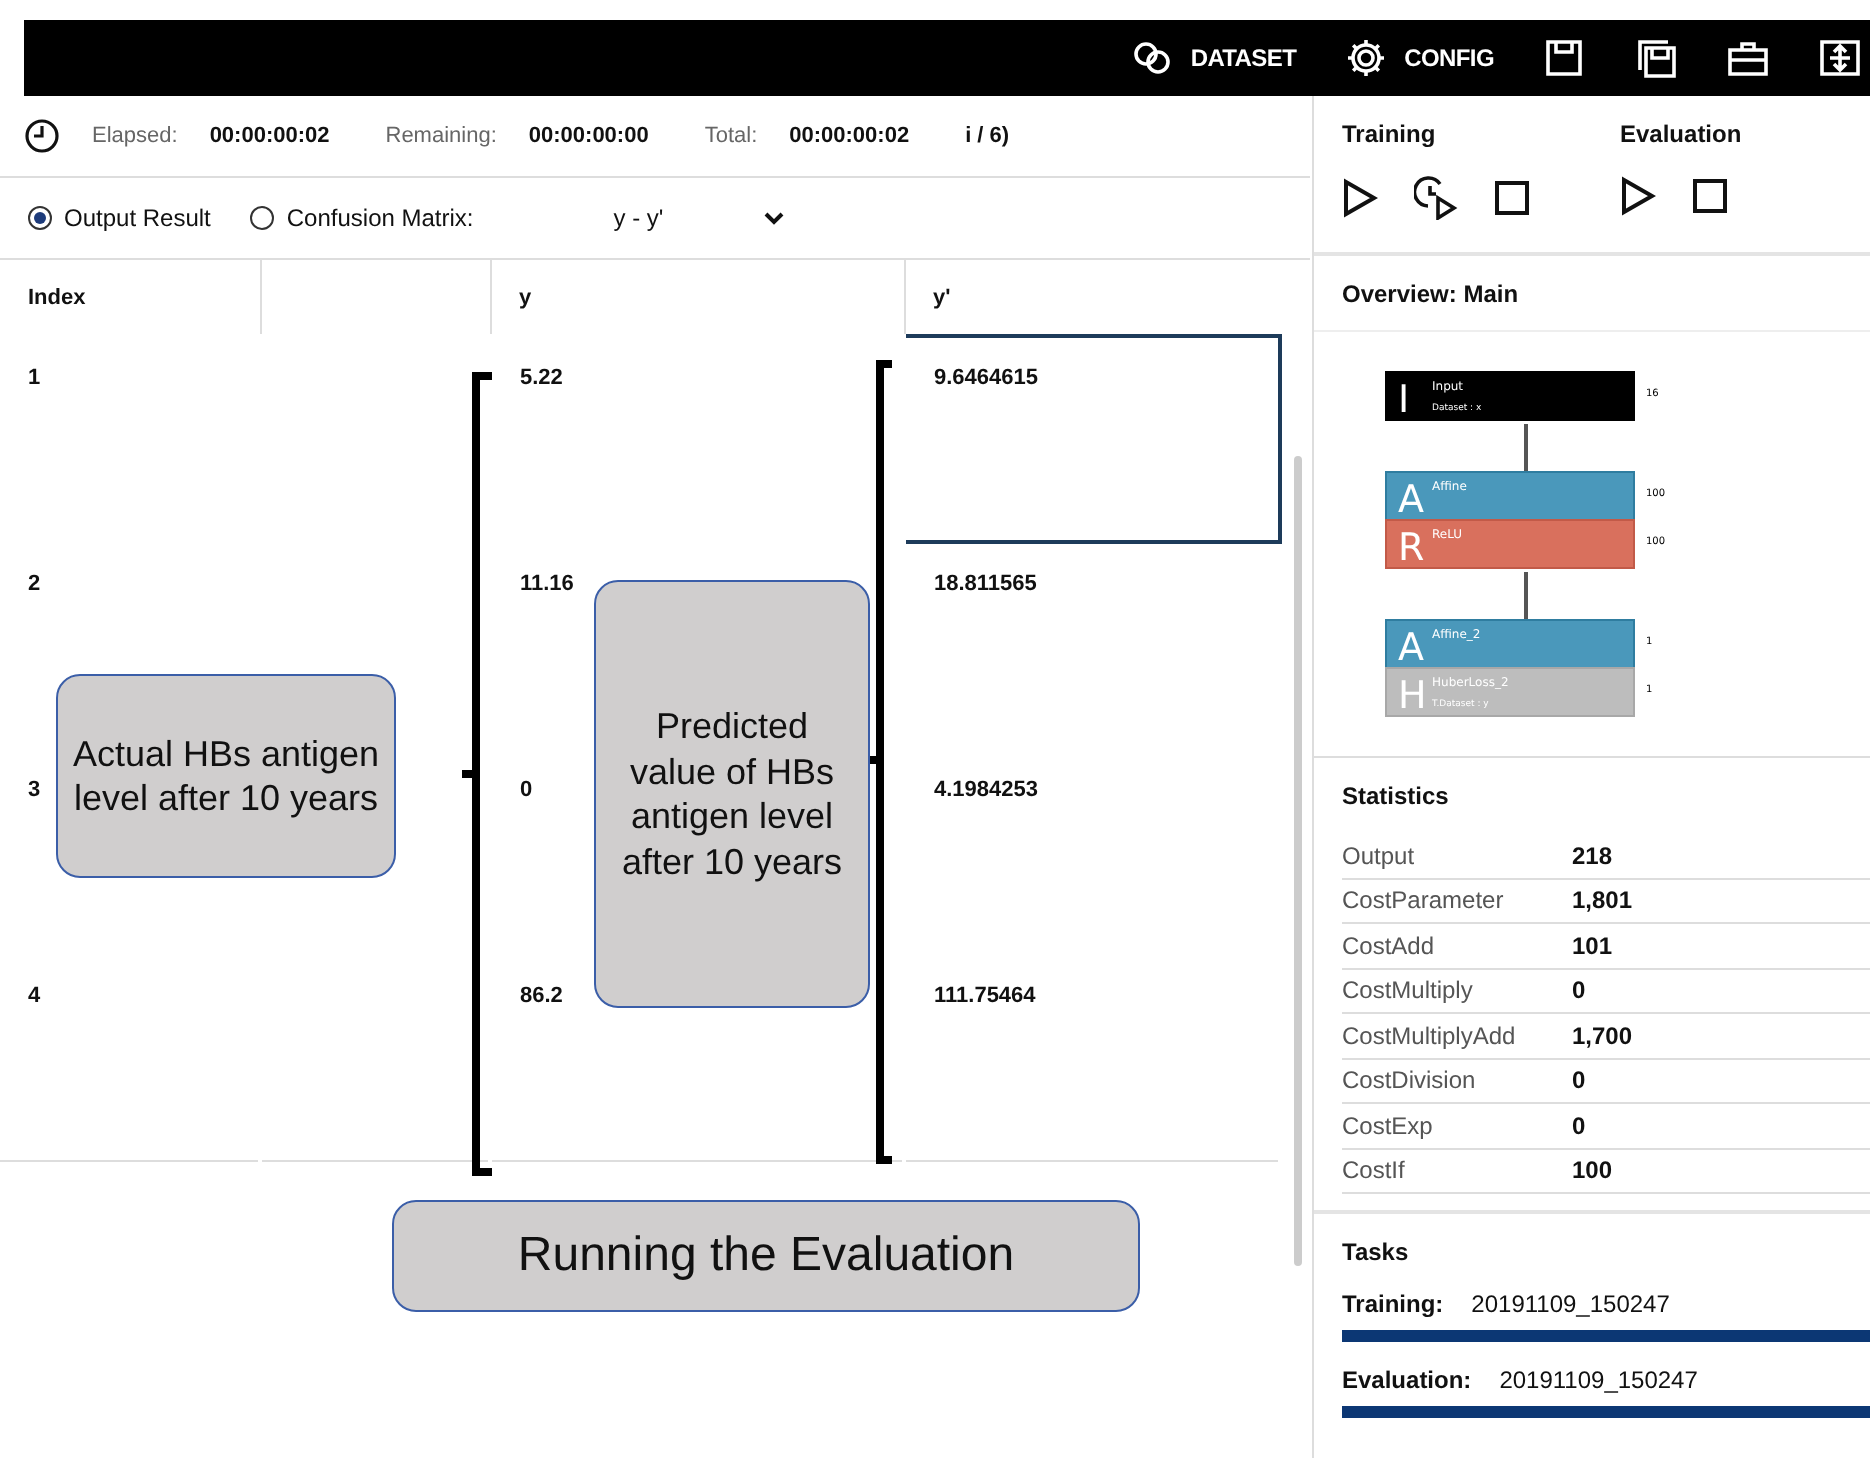  Describe the element at coordinates (766, 1256) in the screenshot. I see `callout-label: Running the Evaluation` at that location.